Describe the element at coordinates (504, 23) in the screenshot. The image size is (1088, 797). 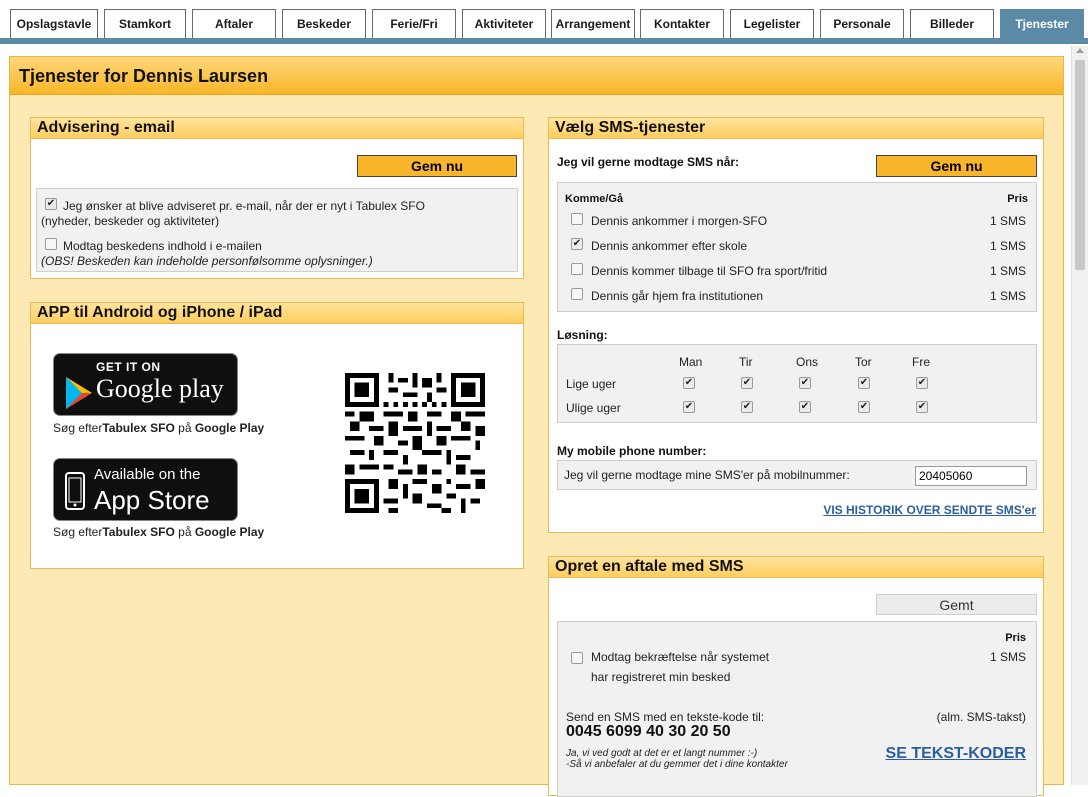
I see `tab-aktiviteter: Aktiviteter` at that location.